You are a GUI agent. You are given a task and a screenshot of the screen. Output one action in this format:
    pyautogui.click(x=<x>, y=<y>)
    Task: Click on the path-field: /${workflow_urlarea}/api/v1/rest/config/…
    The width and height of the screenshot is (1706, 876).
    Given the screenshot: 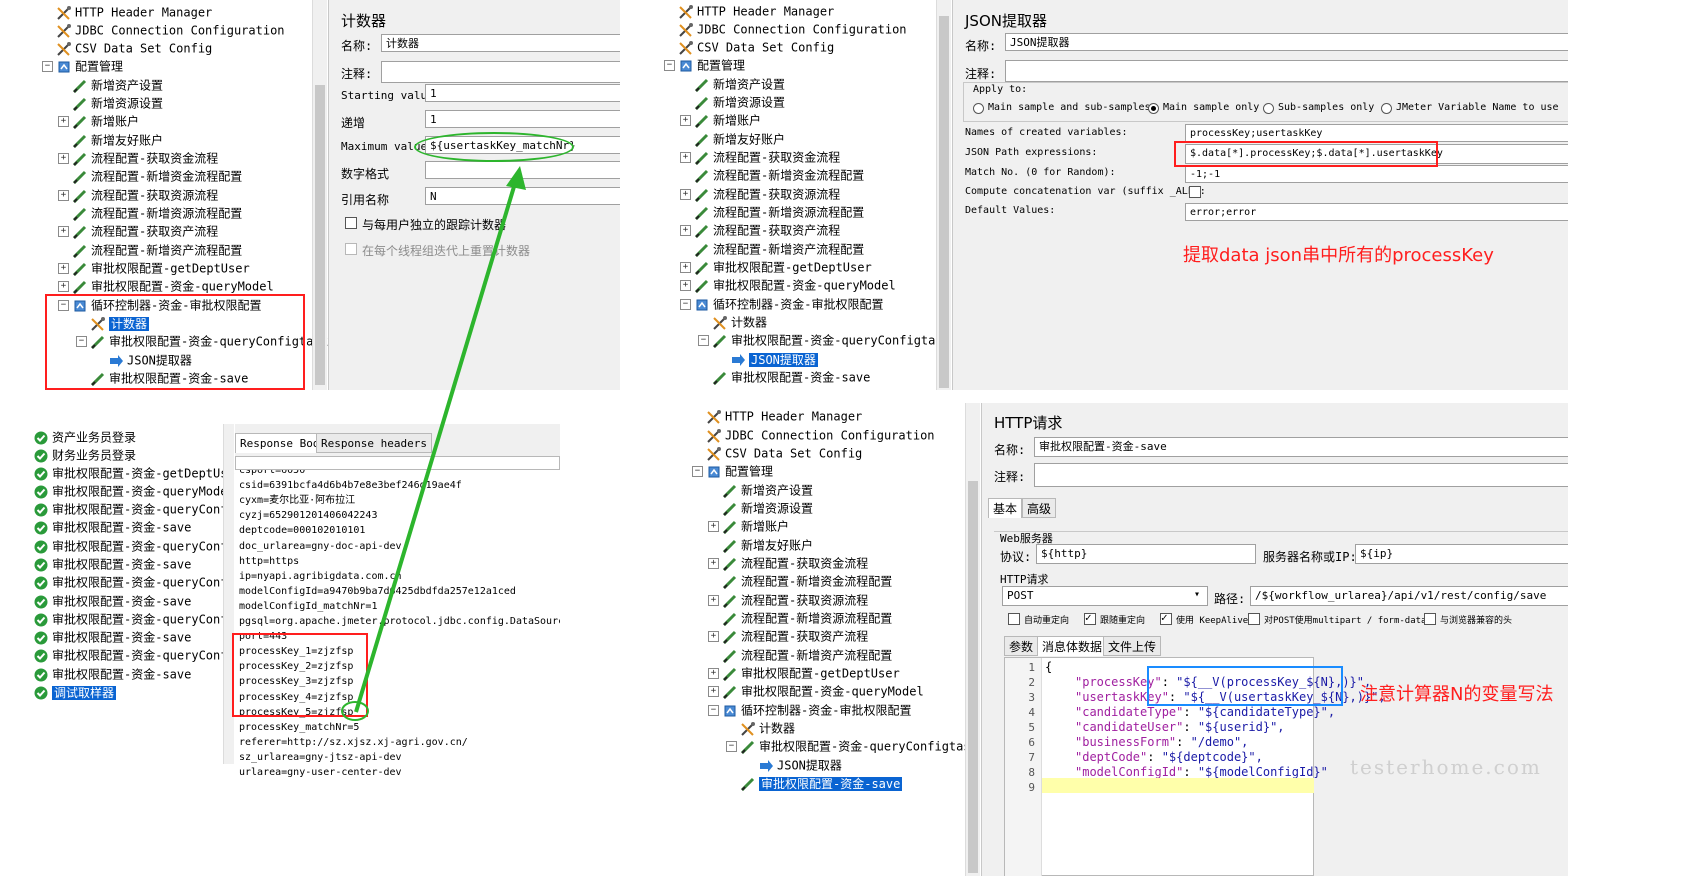 What is the action you would take?
    pyautogui.click(x=1409, y=596)
    